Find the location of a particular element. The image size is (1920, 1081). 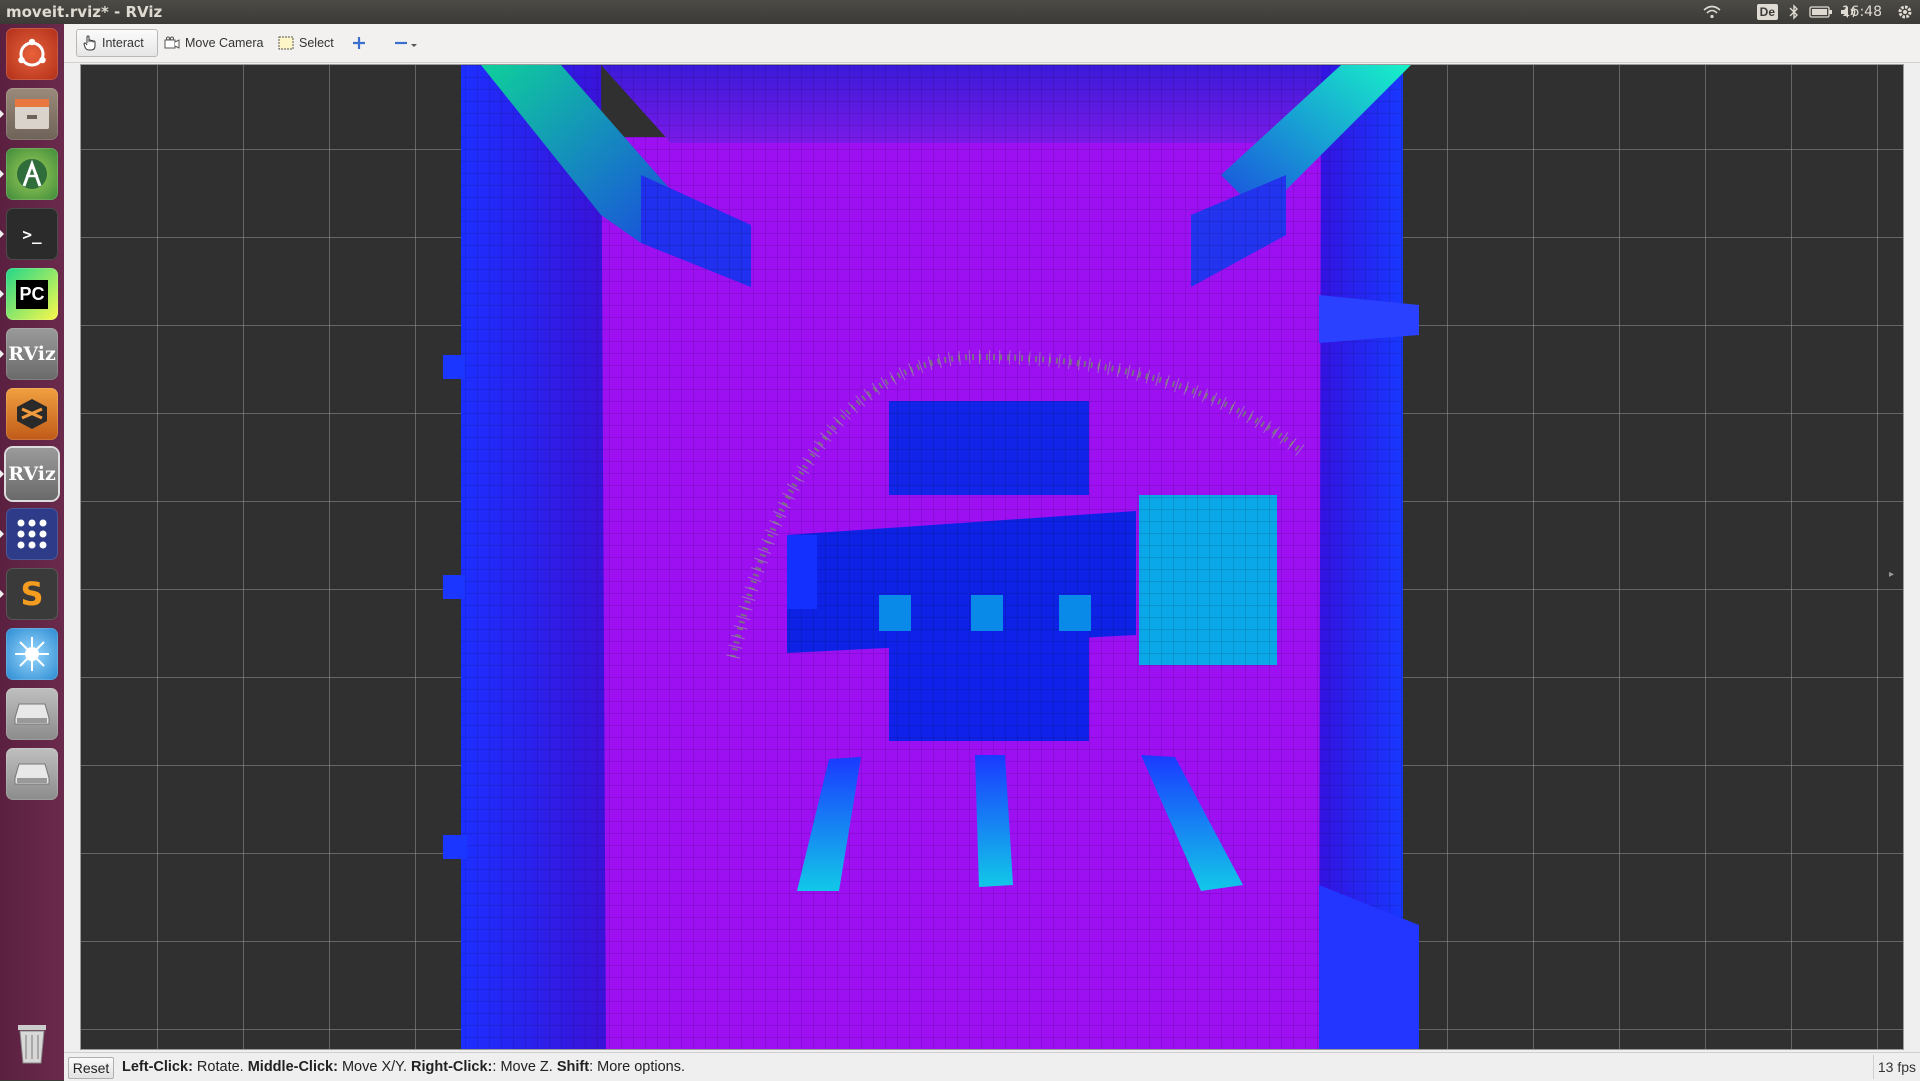

rviz-icon: RViz is located at coordinates (32, 354).